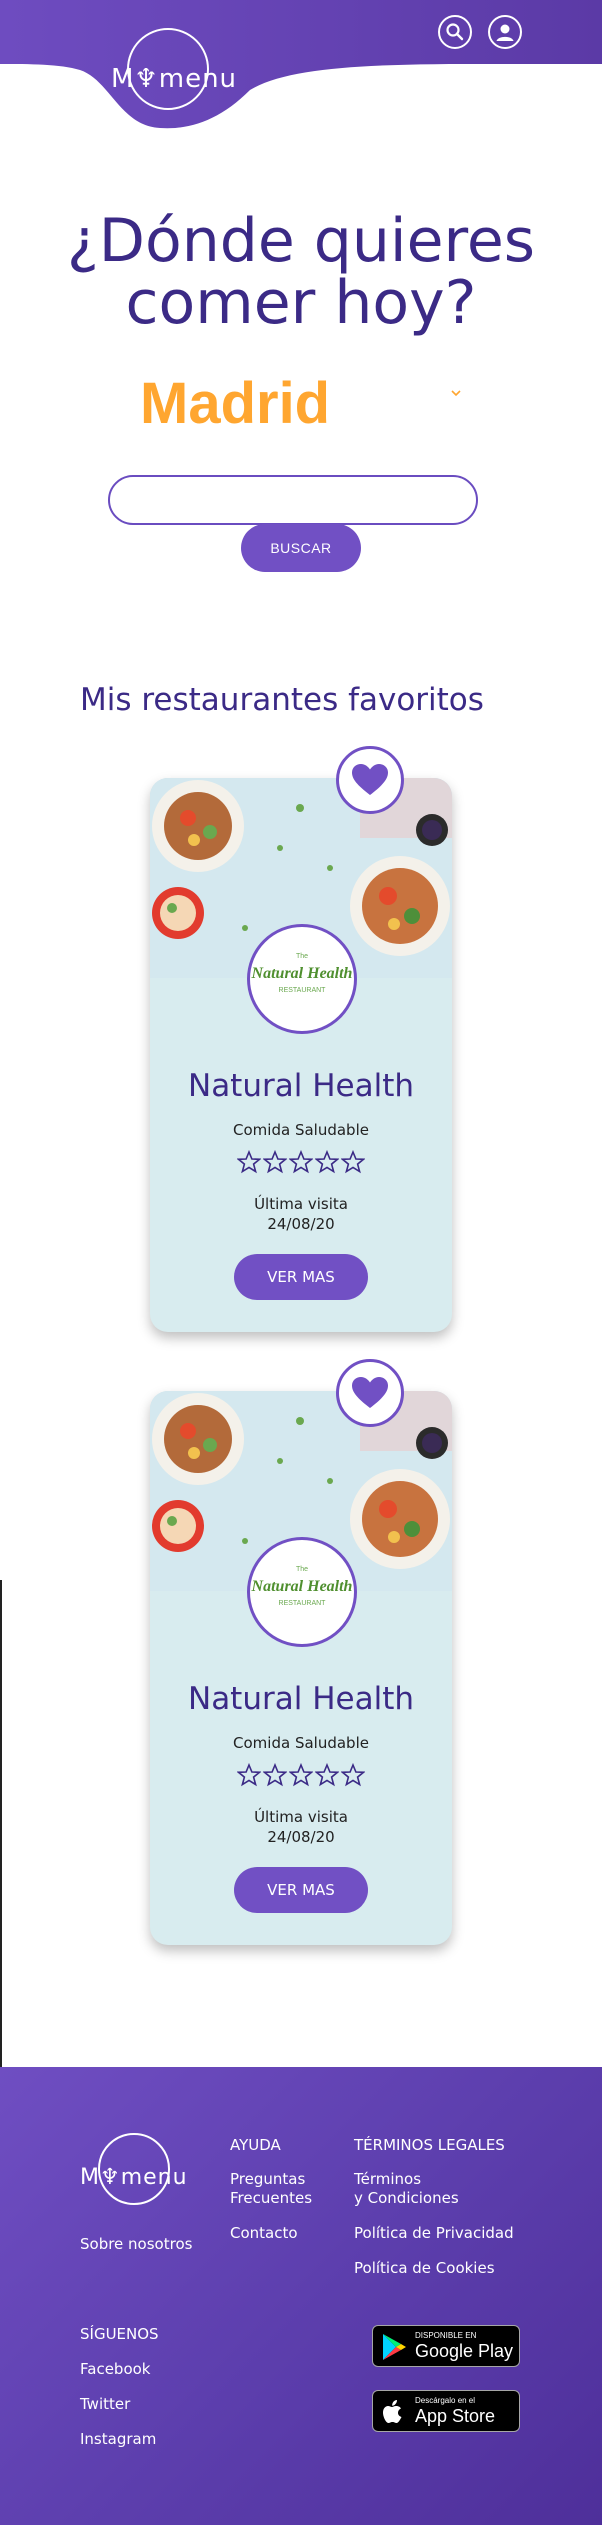 The height and width of the screenshot is (2525, 602). I want to click on faq-link: Preguntas Frecuentes, so click(271, 2189).